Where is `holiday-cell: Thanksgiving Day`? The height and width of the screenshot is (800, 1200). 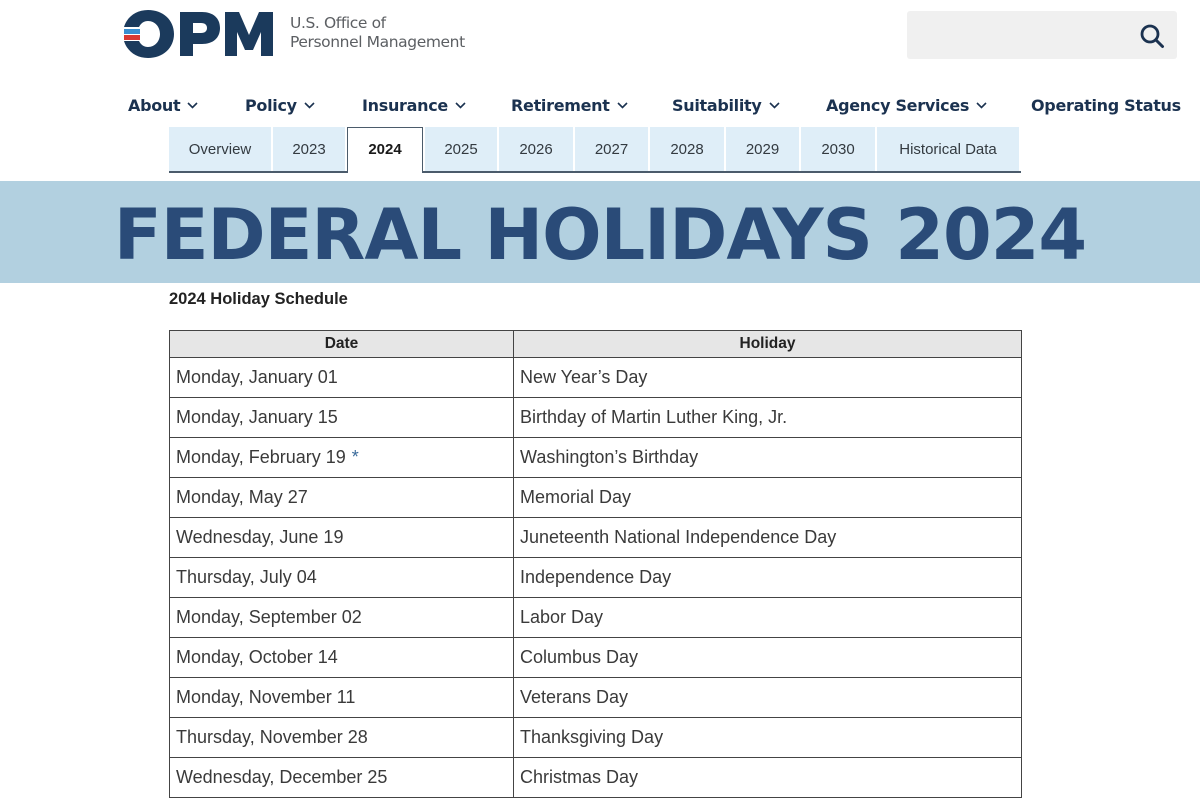
holiday-cell: Thanksgiving Day is located at coordinates (767, 737).